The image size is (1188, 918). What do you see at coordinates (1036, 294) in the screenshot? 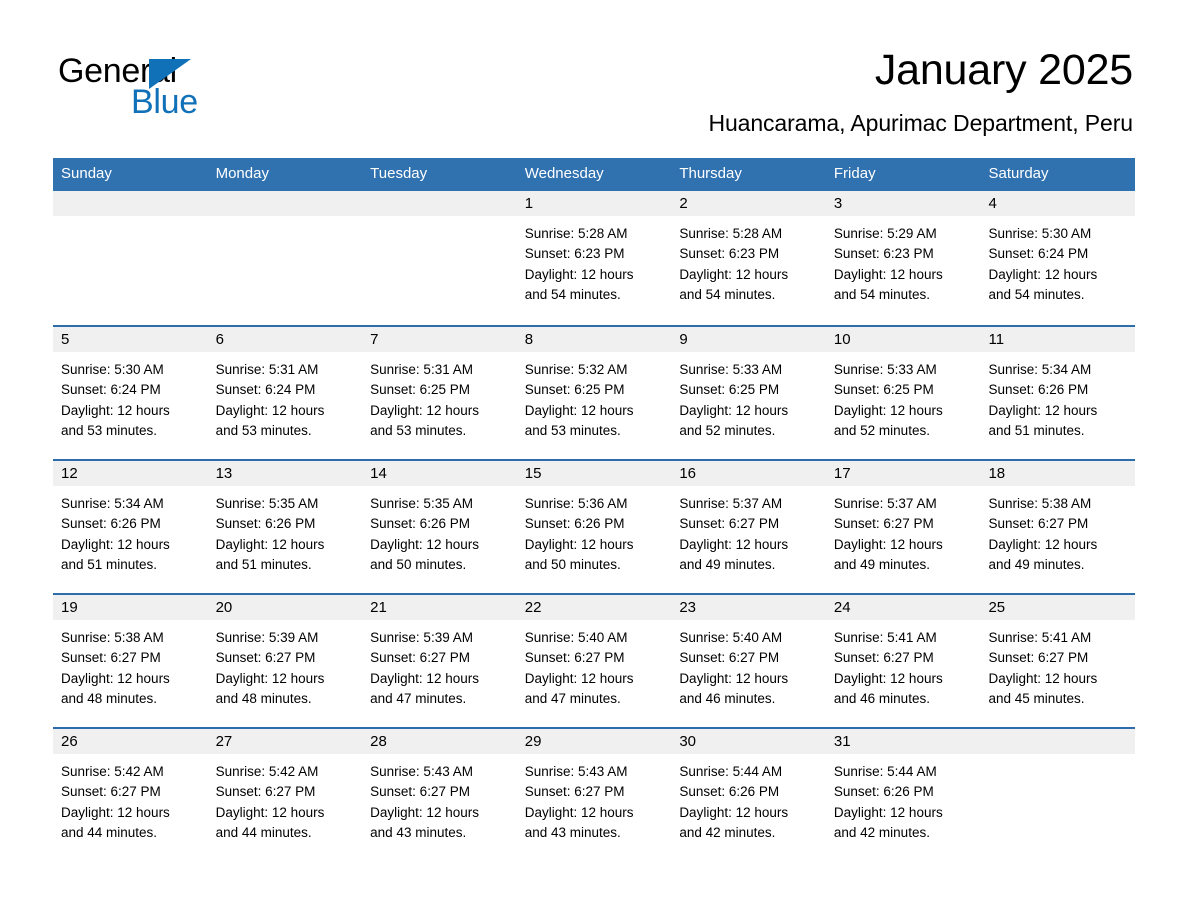
I see `daylight-line-cont: and 54 minutes.` at bounding box center [1036, 294].